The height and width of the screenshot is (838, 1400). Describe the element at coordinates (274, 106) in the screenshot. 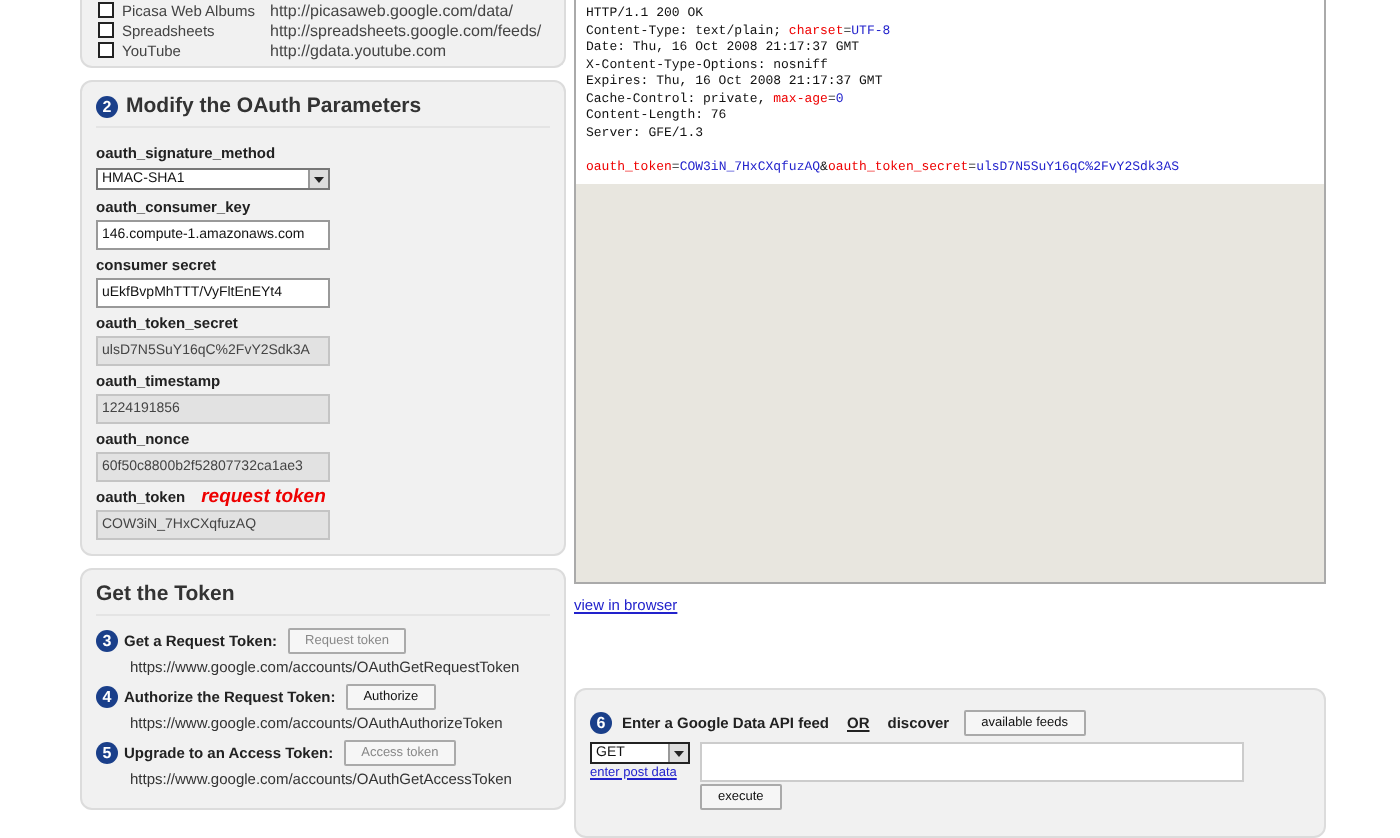

I see `section-title: Modify the OAuth Parameters` at that location.